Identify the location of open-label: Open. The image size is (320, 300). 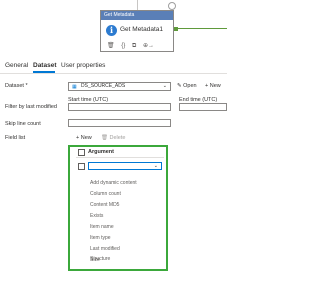
(190, 86).